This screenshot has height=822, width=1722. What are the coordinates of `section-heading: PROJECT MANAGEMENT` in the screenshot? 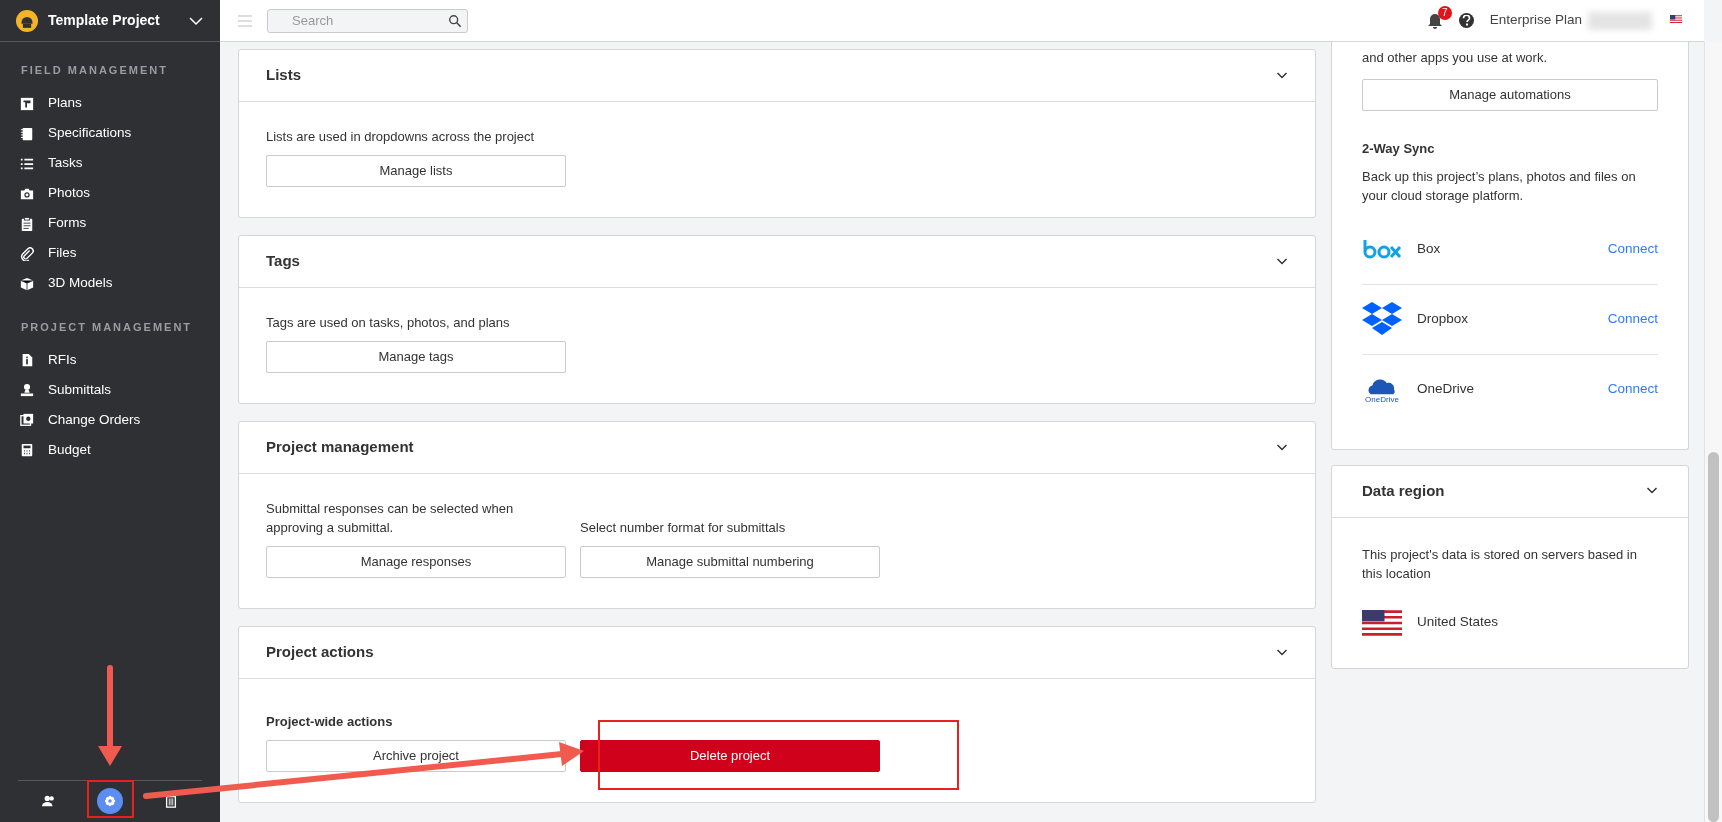 It's located at (107, 327).